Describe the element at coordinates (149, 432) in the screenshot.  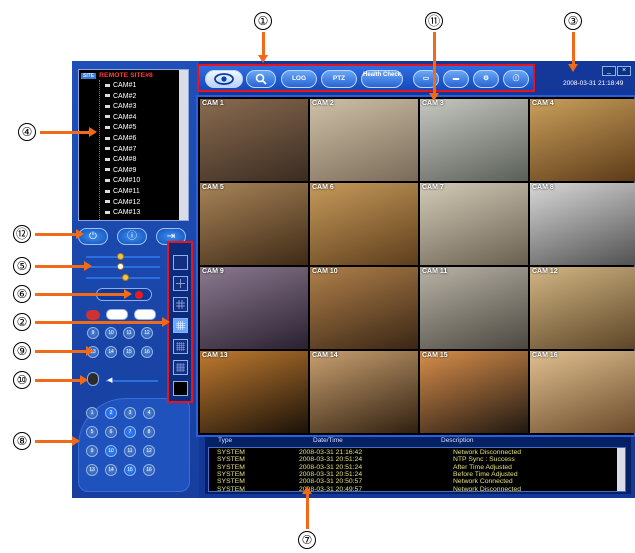
I see `ptz-channel-button: 8` at that location.